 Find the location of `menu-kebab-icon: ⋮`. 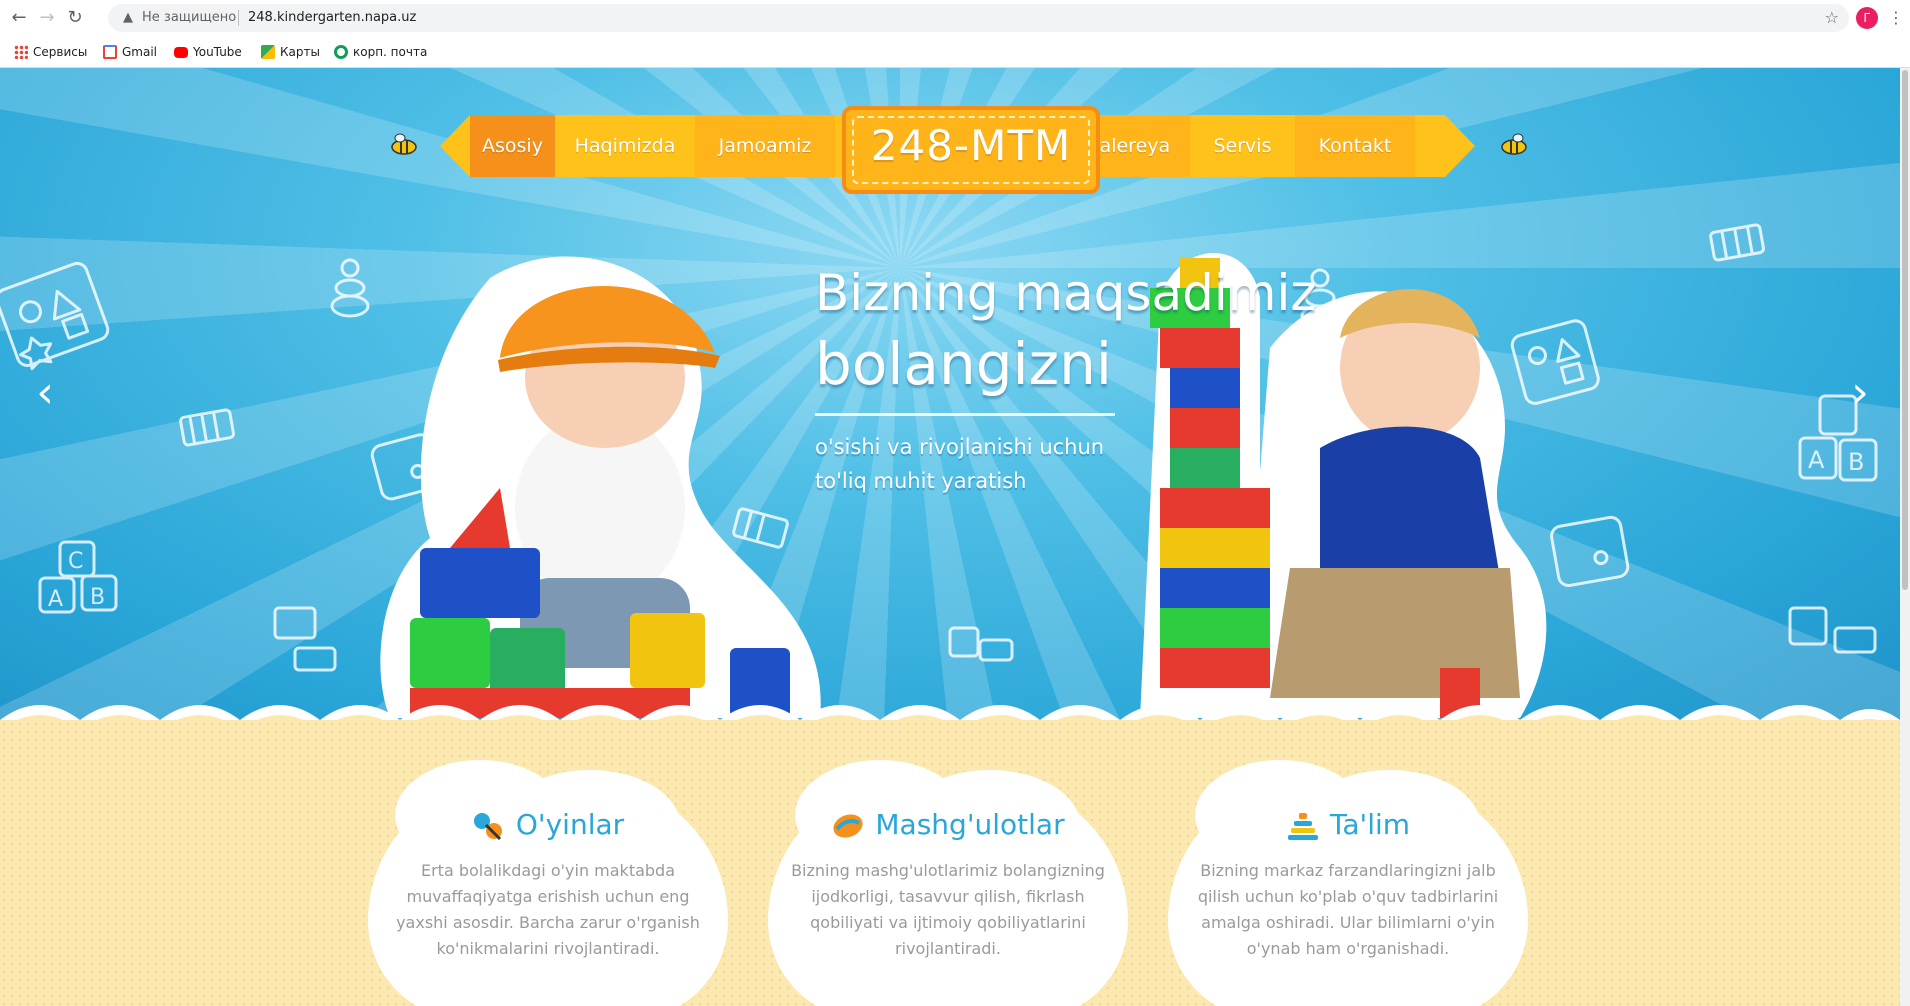

menu-kebab-icon: ⋮ is located at coordinates (1896, 18).